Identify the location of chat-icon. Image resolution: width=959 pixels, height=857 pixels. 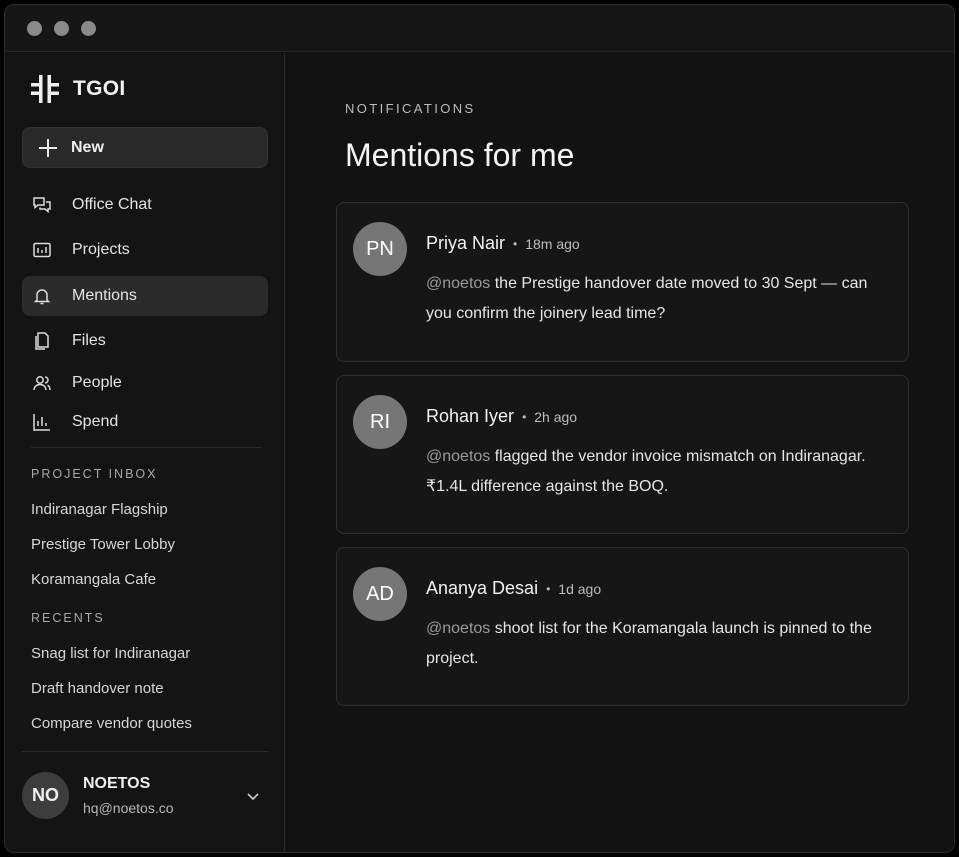
(42, 205).